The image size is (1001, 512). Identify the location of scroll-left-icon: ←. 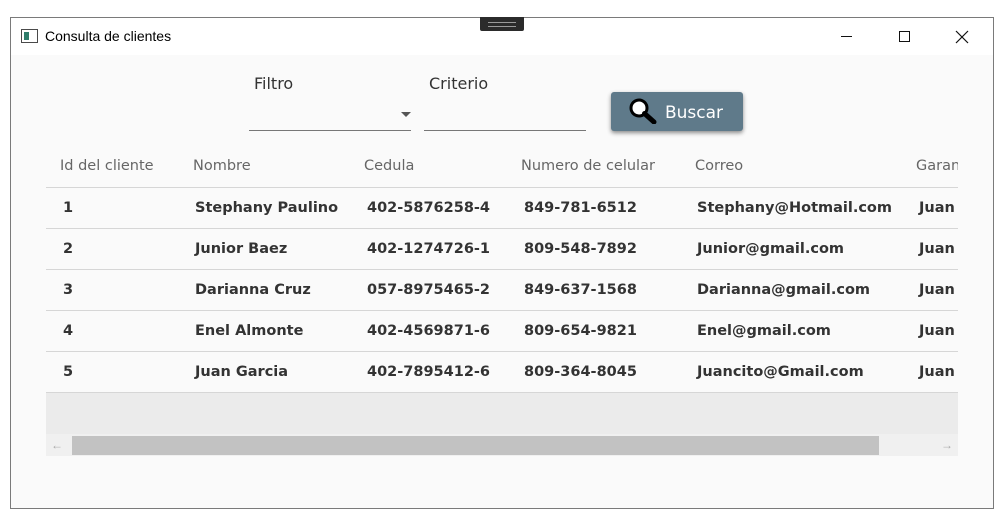
(57, 445).